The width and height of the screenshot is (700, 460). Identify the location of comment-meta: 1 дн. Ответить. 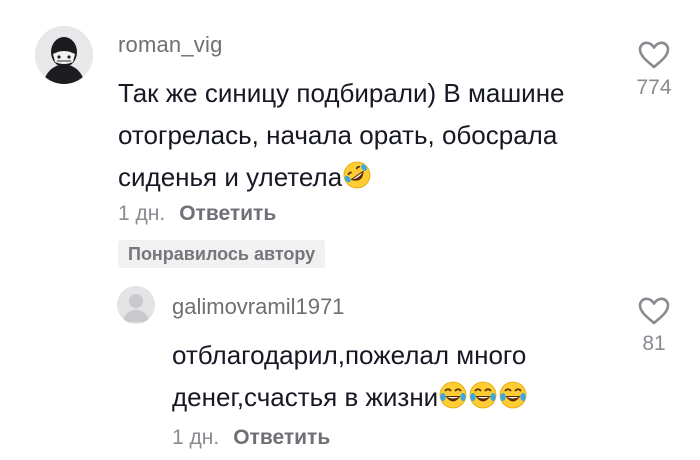
(197, 214).